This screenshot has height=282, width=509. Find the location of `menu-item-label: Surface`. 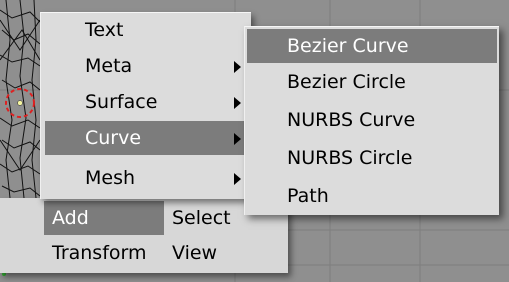

menu-item-label: Surface is located at coordinates (121, 102).